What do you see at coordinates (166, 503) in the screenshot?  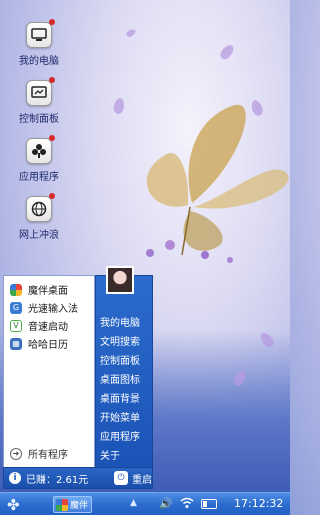 I see `volume-icon: 🔊` at bounding box center [166, 503].